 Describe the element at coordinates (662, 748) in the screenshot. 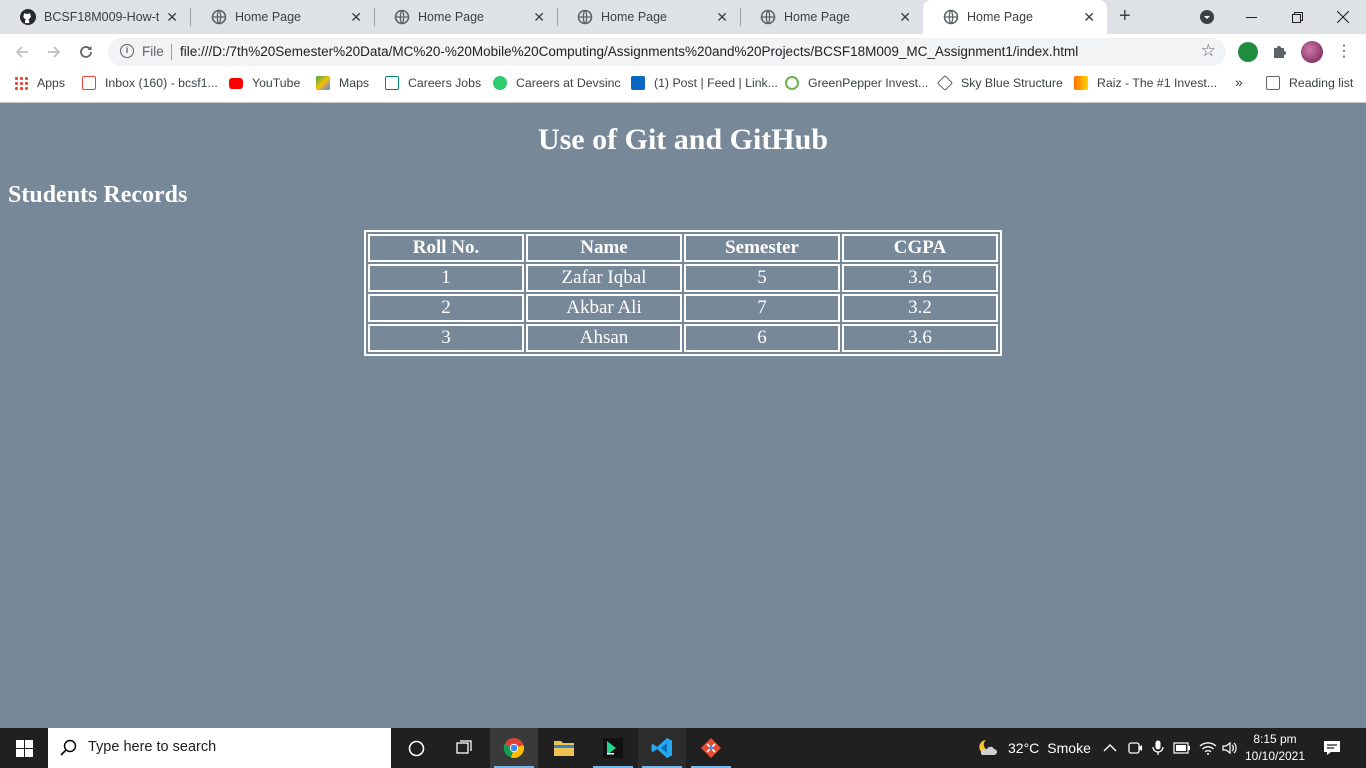

I see `vscode-taskbar-icon` at that location.